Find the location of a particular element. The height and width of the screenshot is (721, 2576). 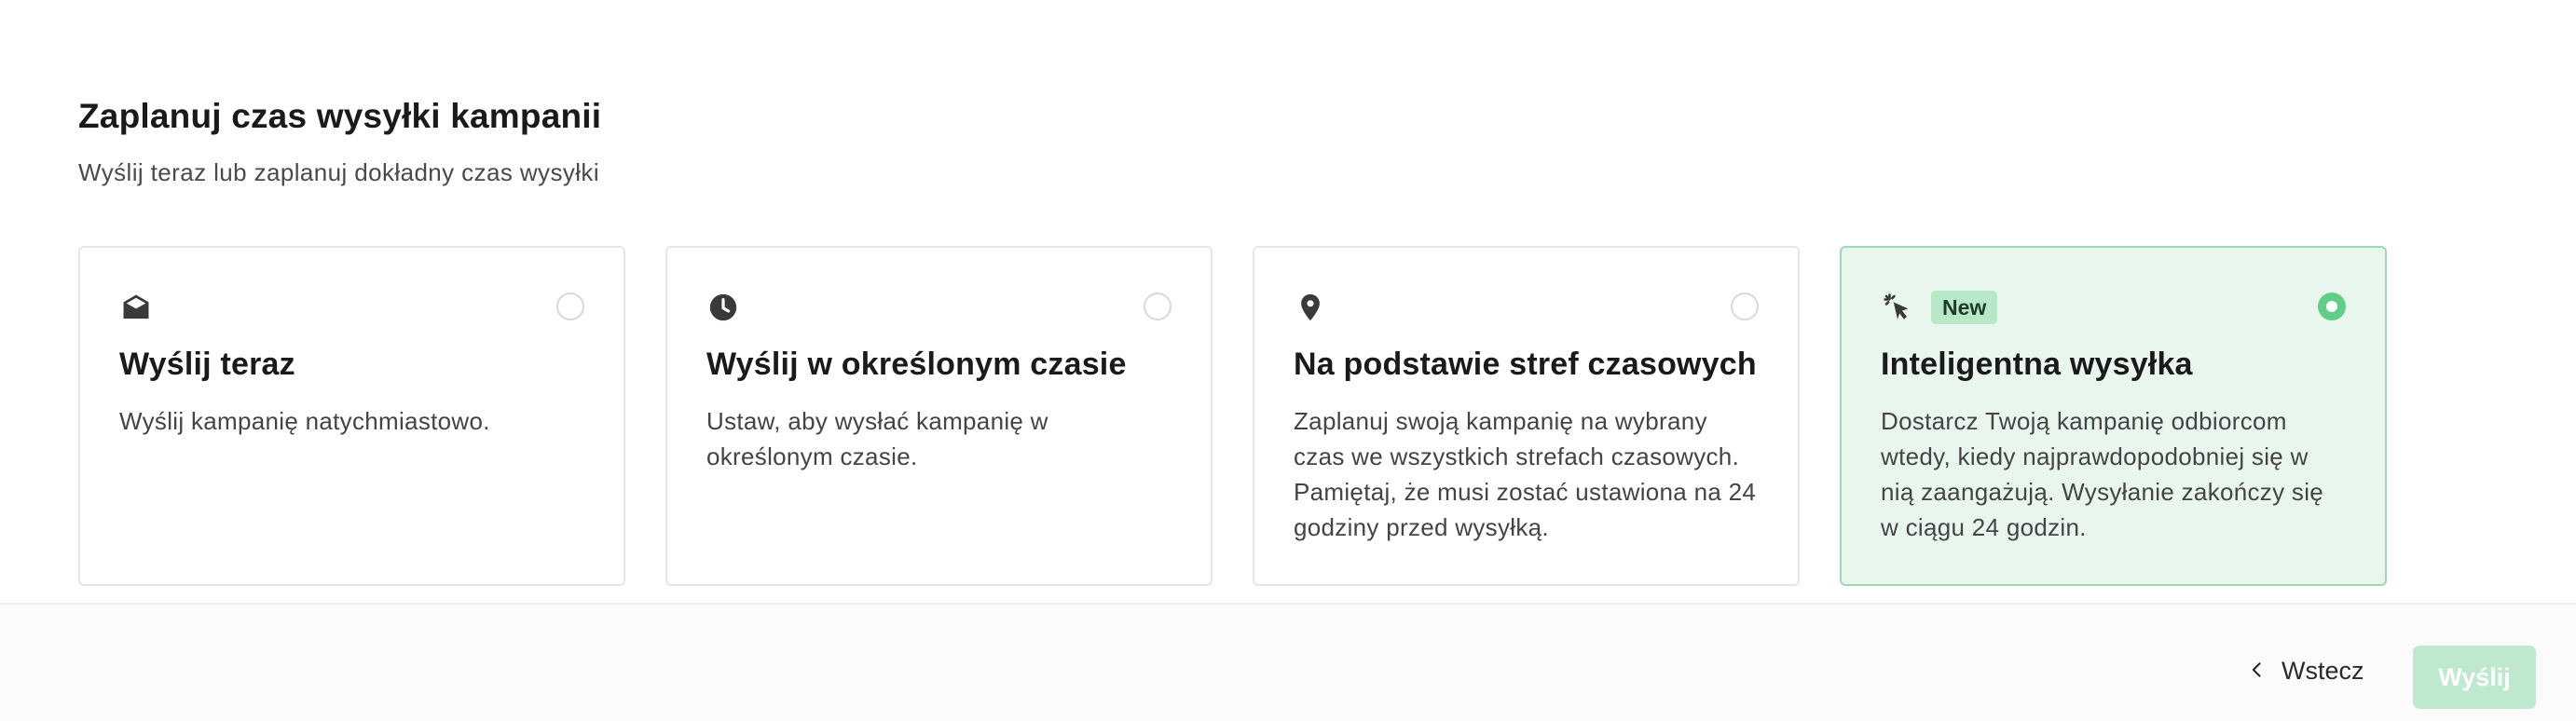

option-title: Wyślij teraz is located at coordinates (207, 364).